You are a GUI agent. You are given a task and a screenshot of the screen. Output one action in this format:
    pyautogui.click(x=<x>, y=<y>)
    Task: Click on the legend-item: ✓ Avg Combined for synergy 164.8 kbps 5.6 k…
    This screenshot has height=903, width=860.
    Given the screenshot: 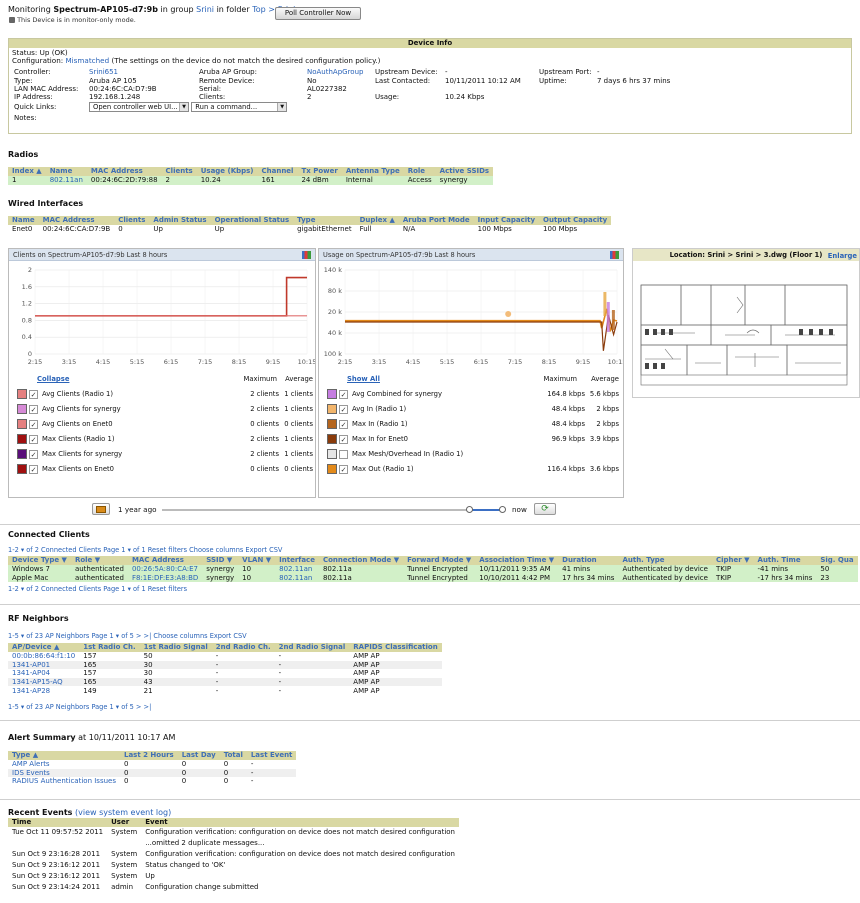 What is the action you would take?
    pyautogui.click(x=473, y=395)
    